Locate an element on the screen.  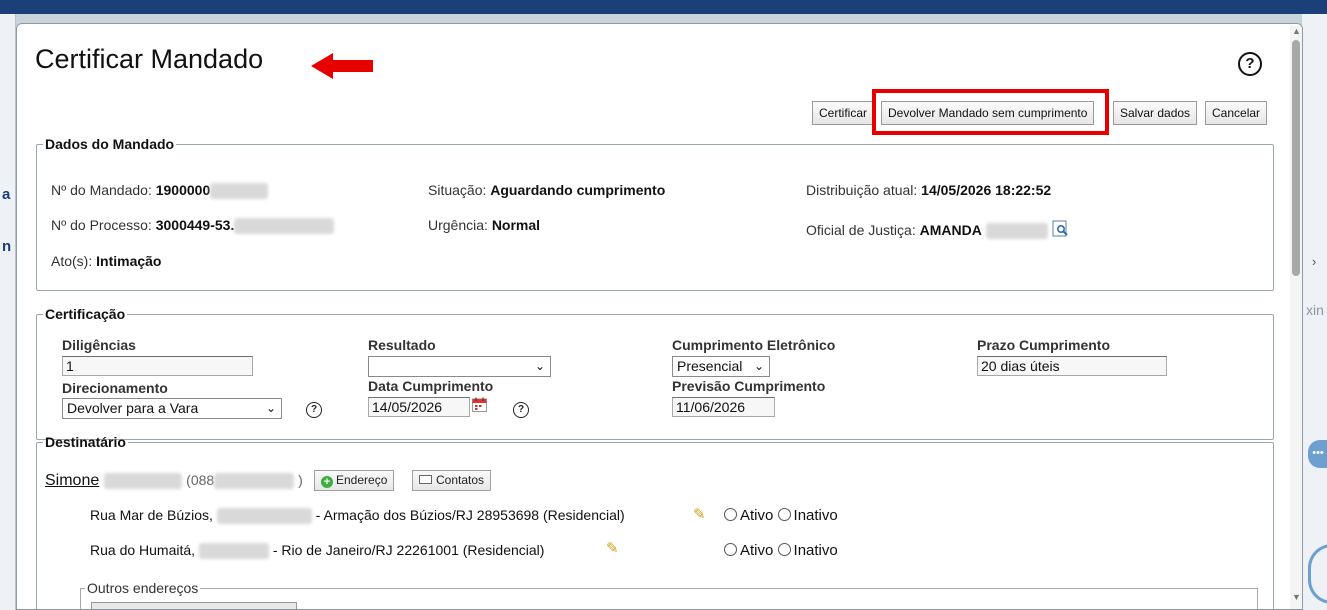
mostrar-enderecos-button is located at coordinates (194, 605).